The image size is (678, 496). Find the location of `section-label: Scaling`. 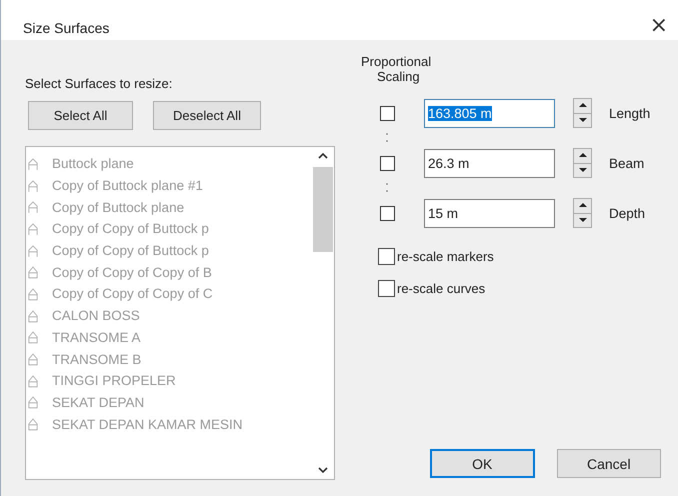

section-label: Scaling is located at coordinates (399, 76).